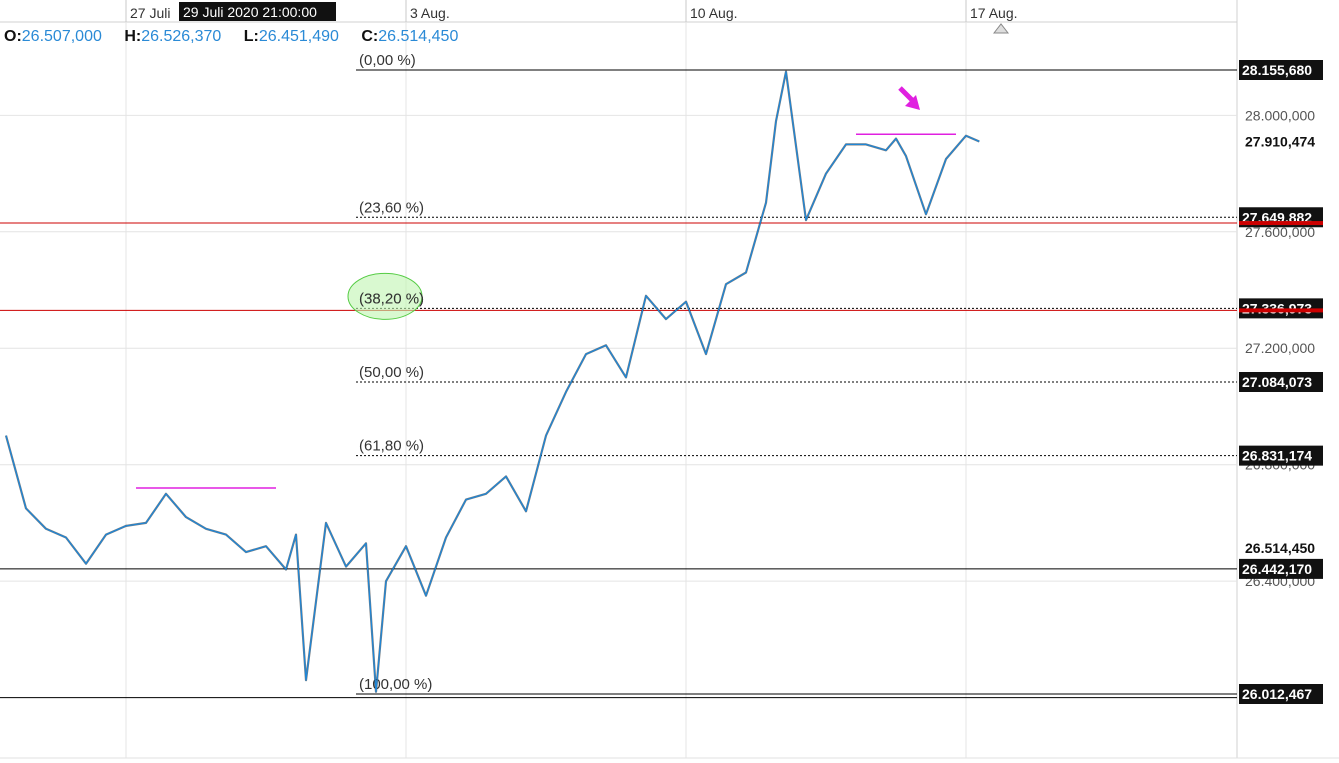 The height and width of the screenshot is (763, 1339). What do you see at coordinates (150, 13) in the screenshot?
I see `time-tick-label: 27 Juli` at bounding box center [150, 13].